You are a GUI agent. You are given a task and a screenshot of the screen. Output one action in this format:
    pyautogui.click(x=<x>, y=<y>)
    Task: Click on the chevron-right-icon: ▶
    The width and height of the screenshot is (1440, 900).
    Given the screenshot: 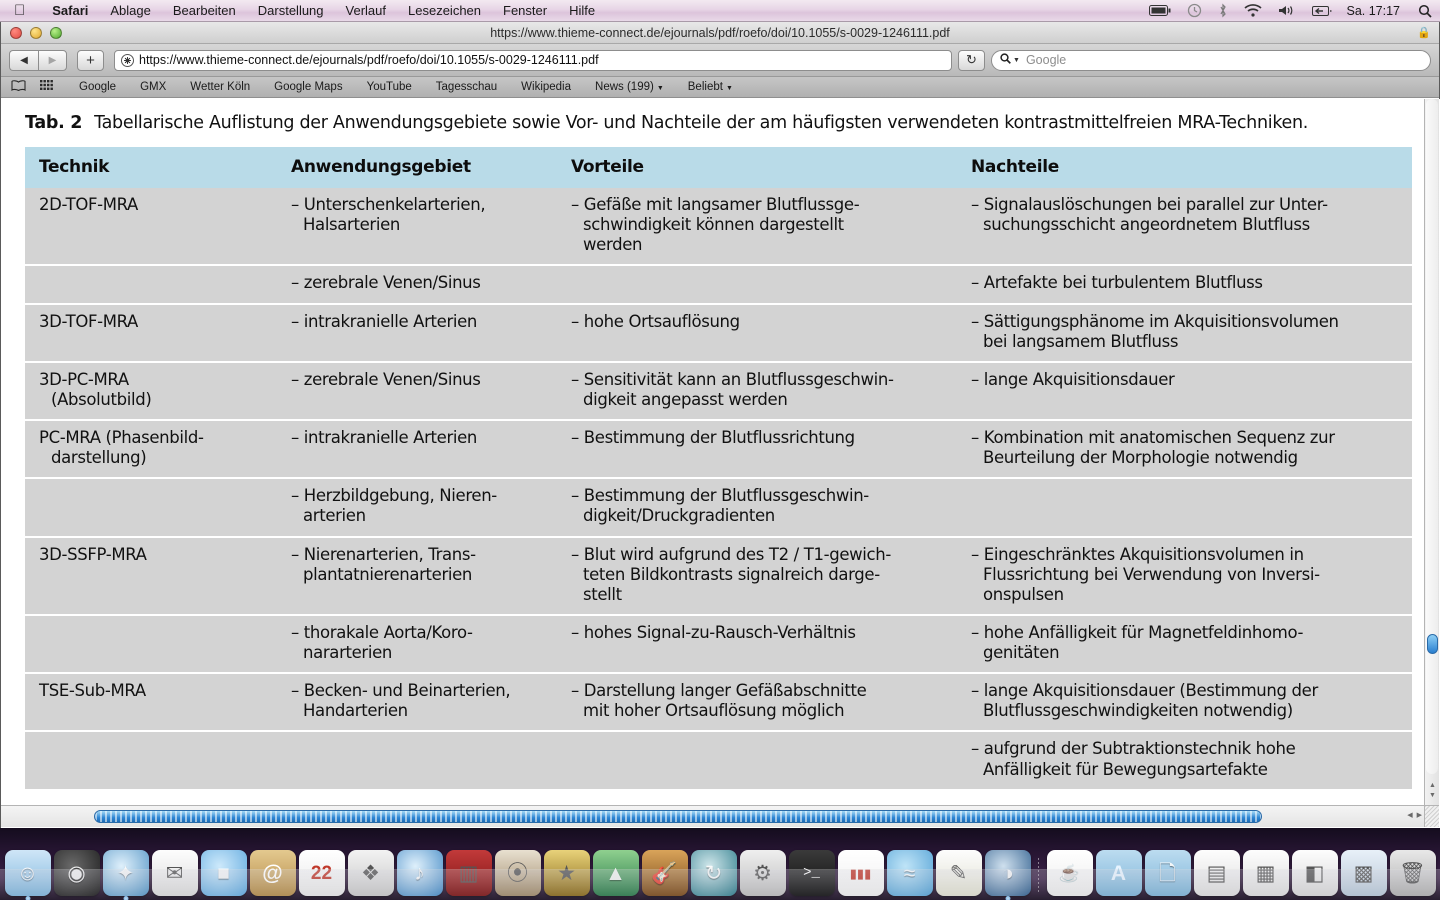 What is the action you would take?
    pyautogui.click(x=1419, y=815)
    